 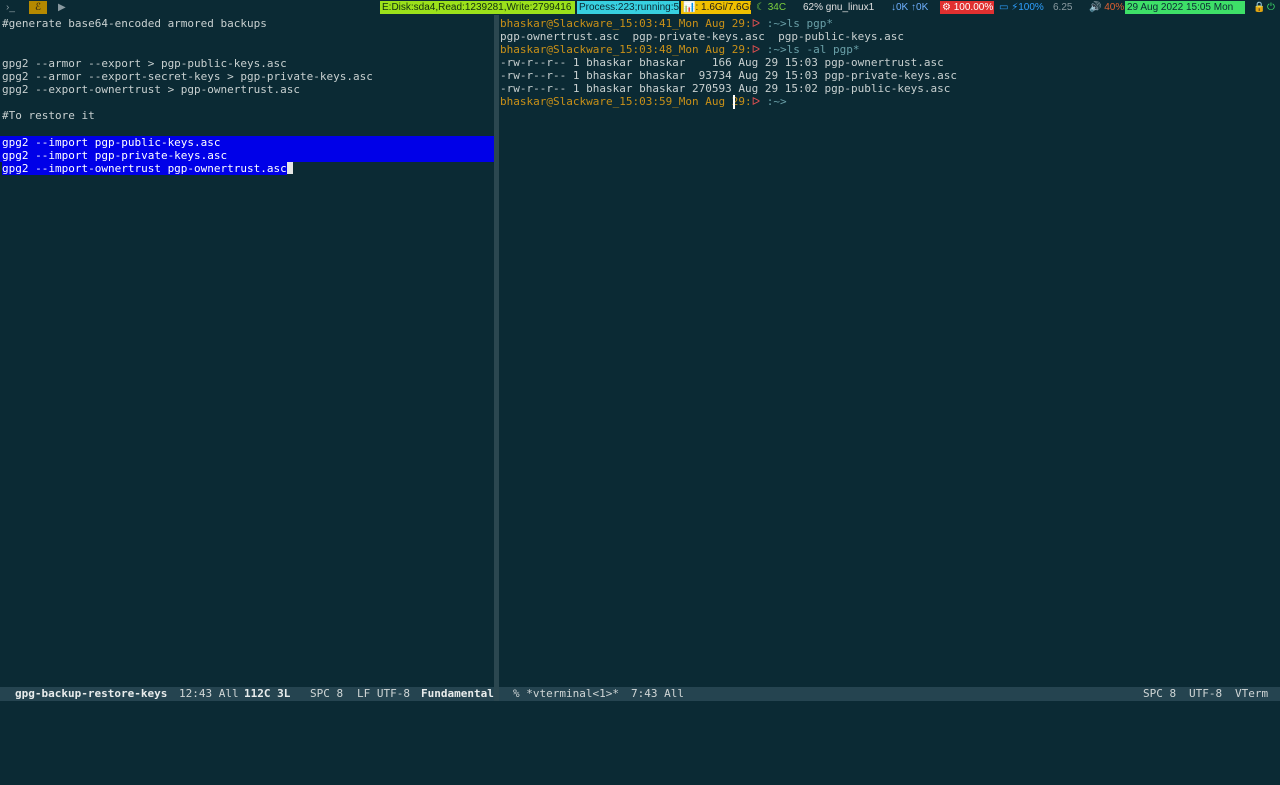 What do you see at coordinates (1106, 7) in the screenshot?
I see `volume-widget: 🔊 40%` at bounding box center [1106, 7].